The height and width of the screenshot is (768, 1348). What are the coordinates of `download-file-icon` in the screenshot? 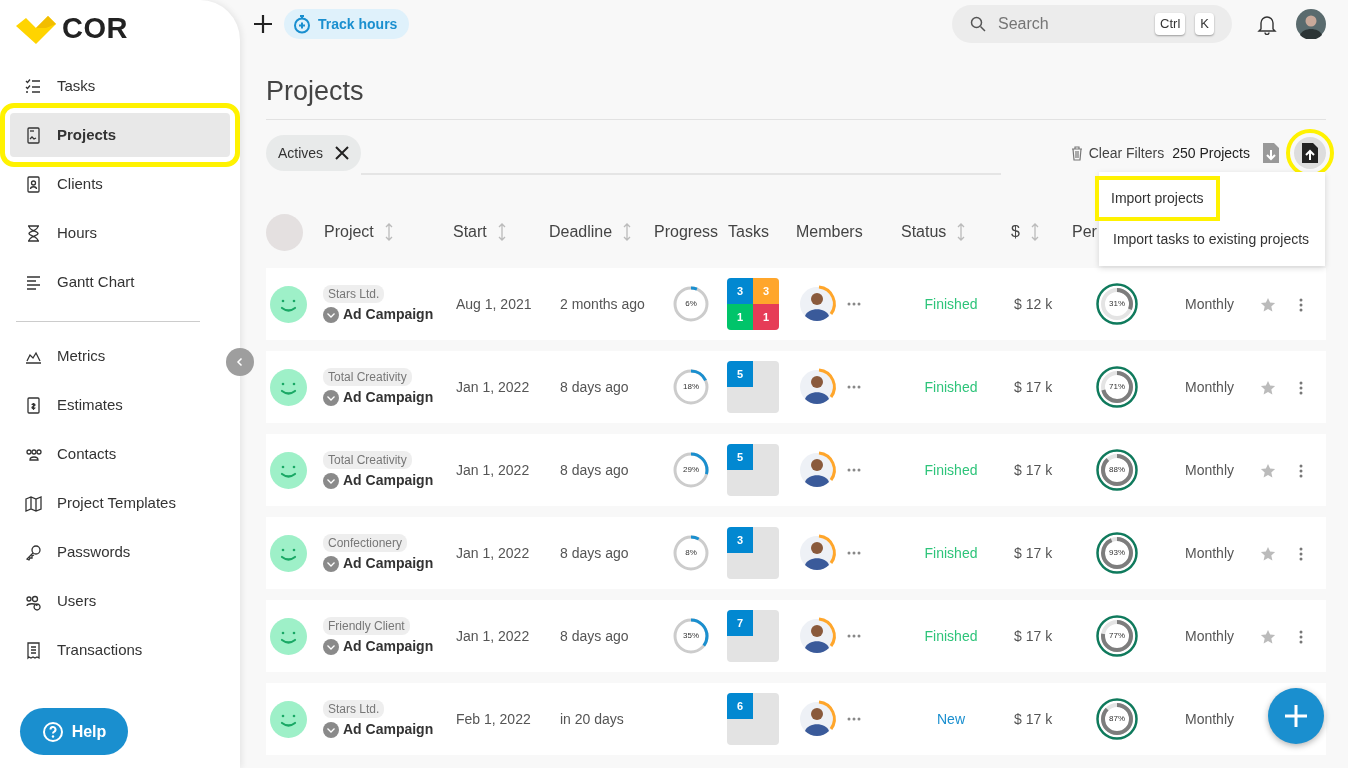 It's located at (1271, 153).